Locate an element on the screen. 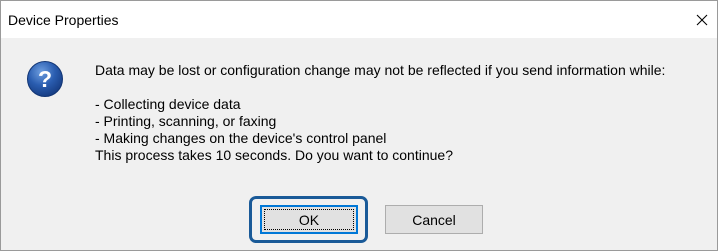  message-item: - Collecting device data is located at coordinates (168, 104).